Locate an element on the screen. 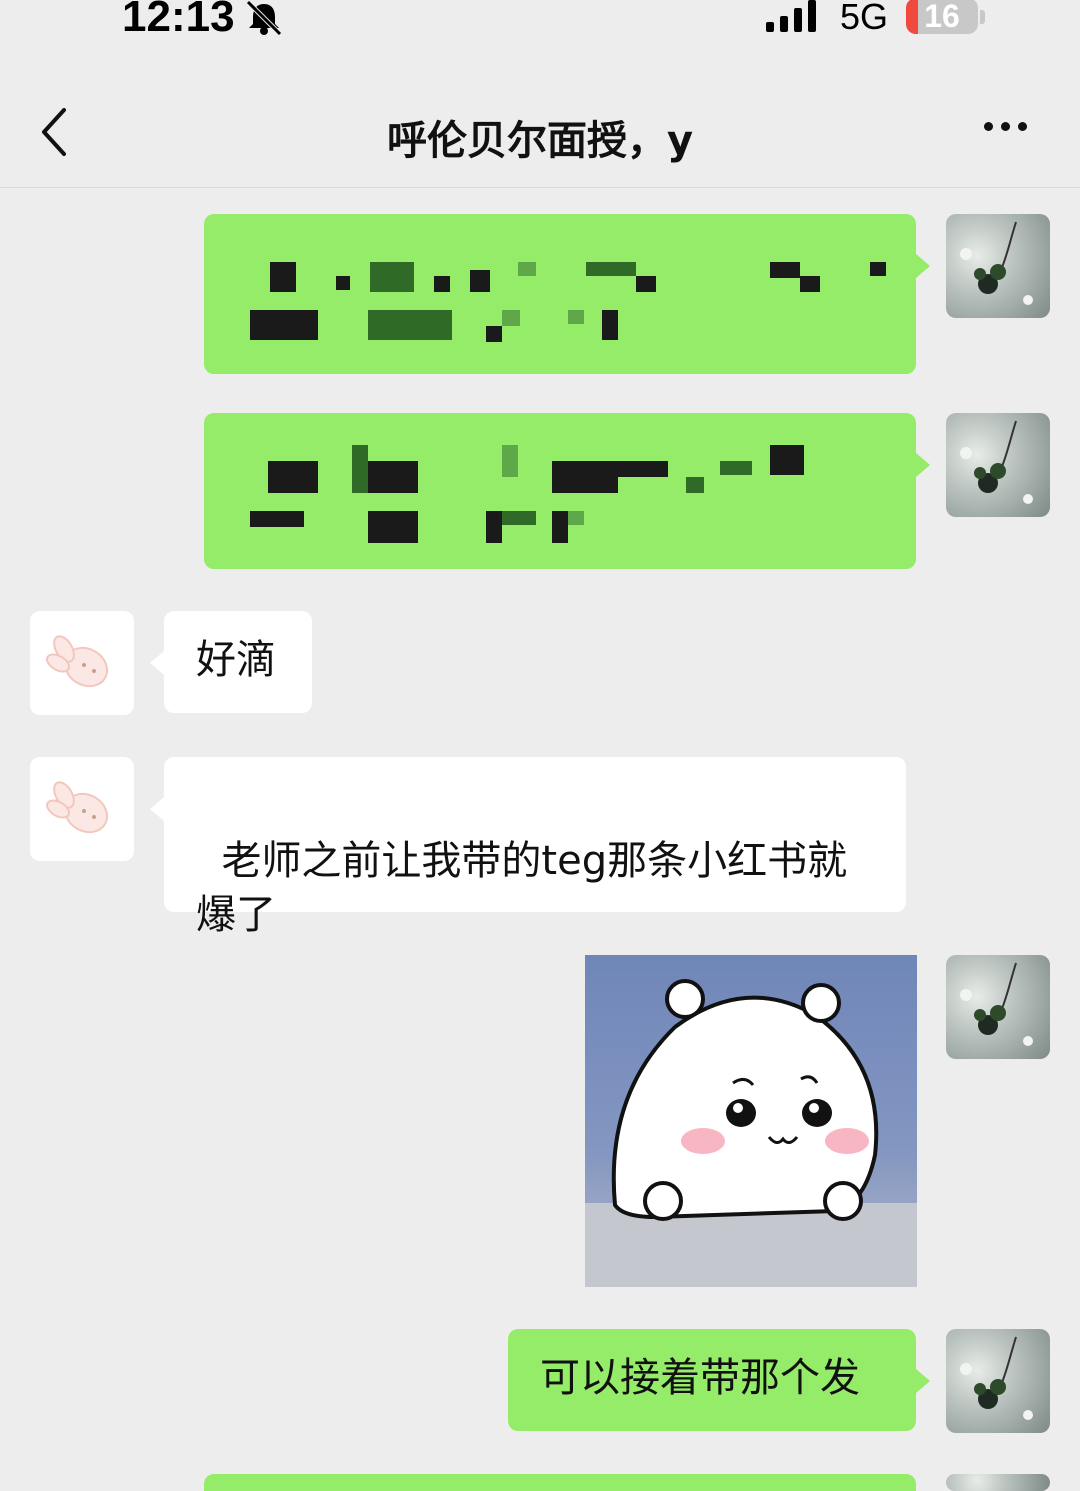  signal-icon is located at coordinates (791, 16).